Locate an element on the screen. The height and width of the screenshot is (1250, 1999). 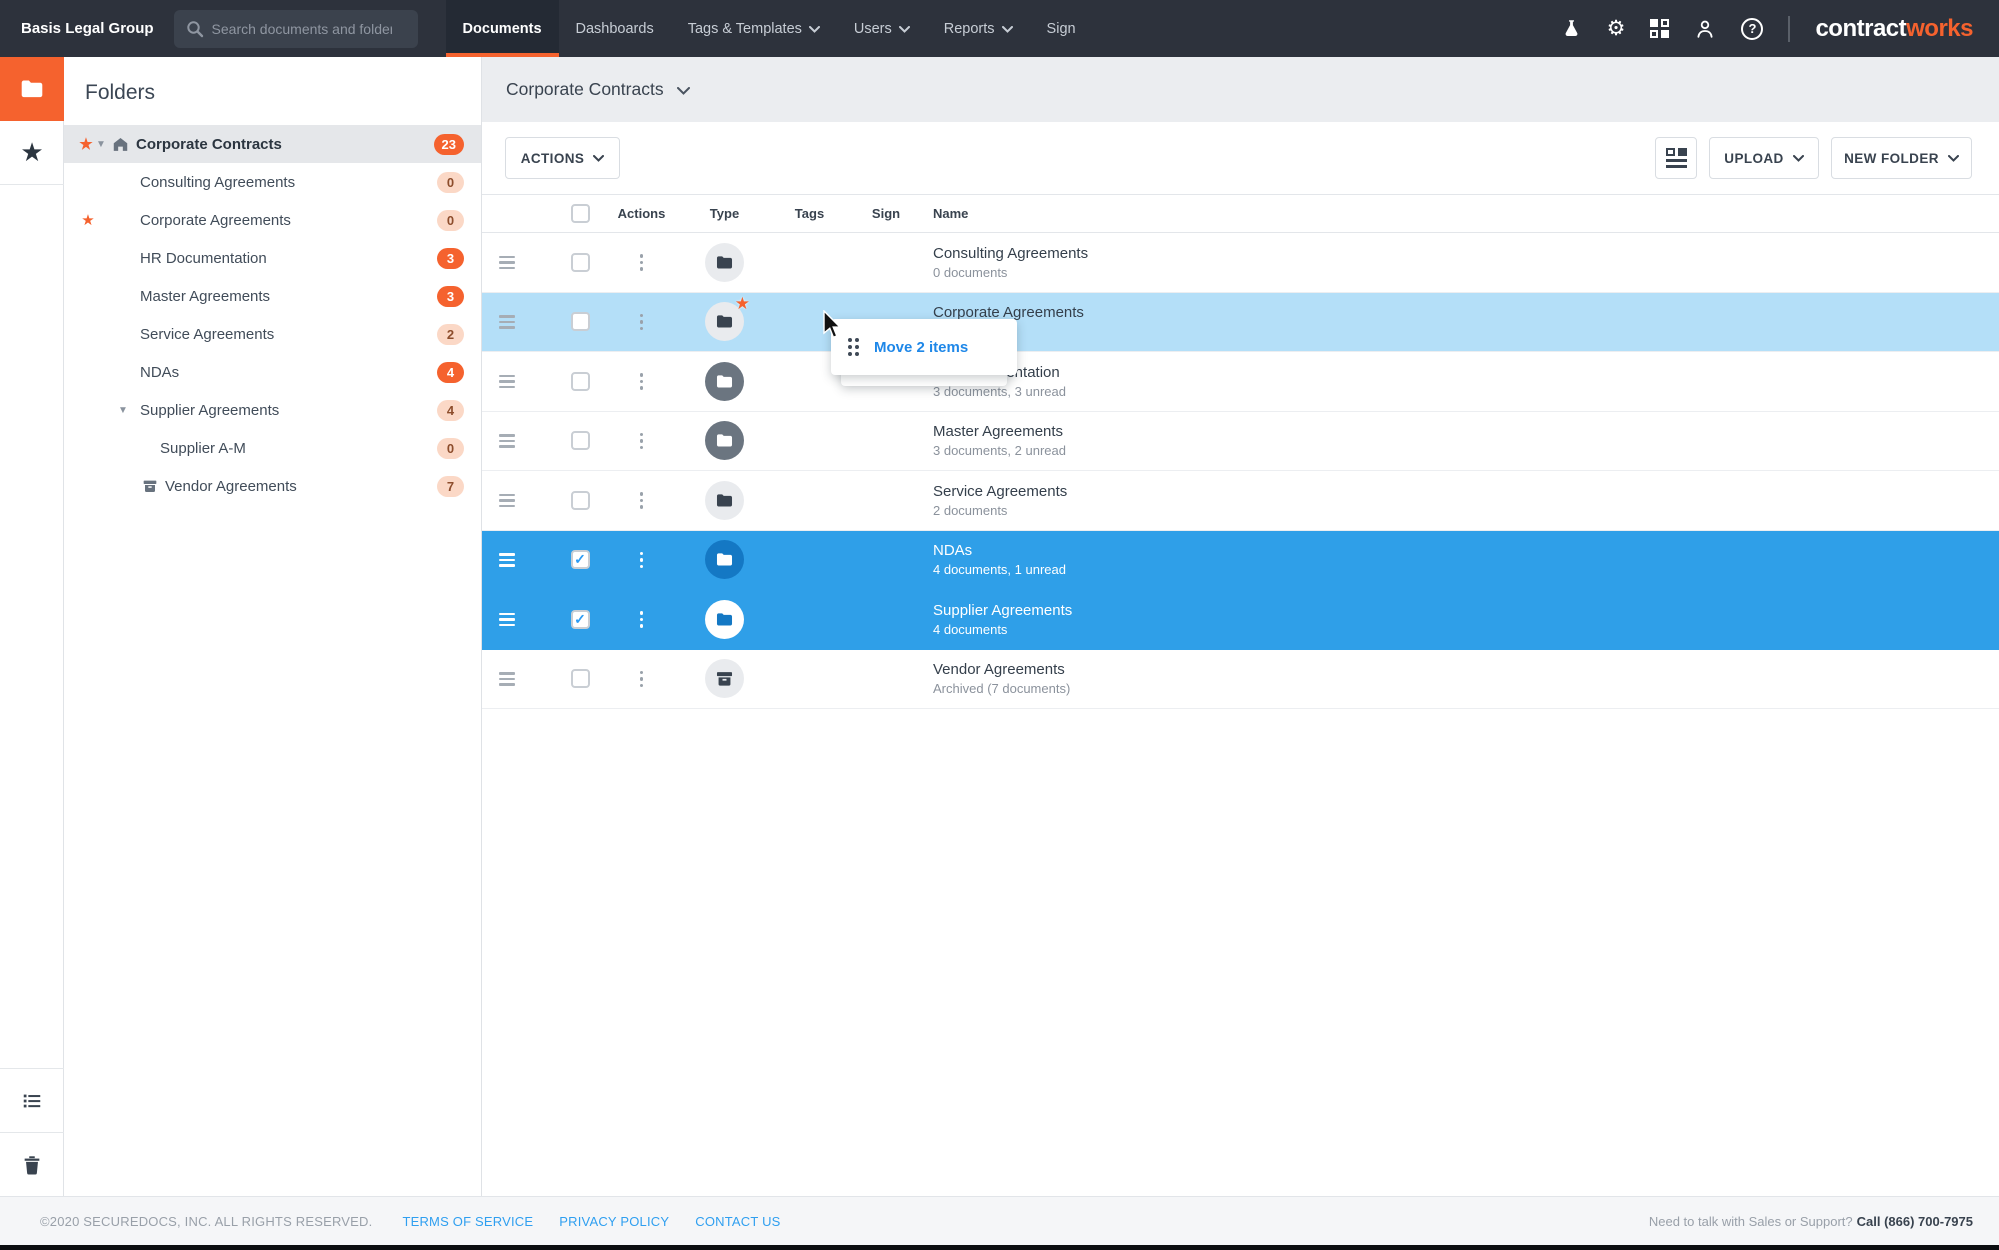
contact-us-link: CONTACT US is located at coordinates (737, 1221).